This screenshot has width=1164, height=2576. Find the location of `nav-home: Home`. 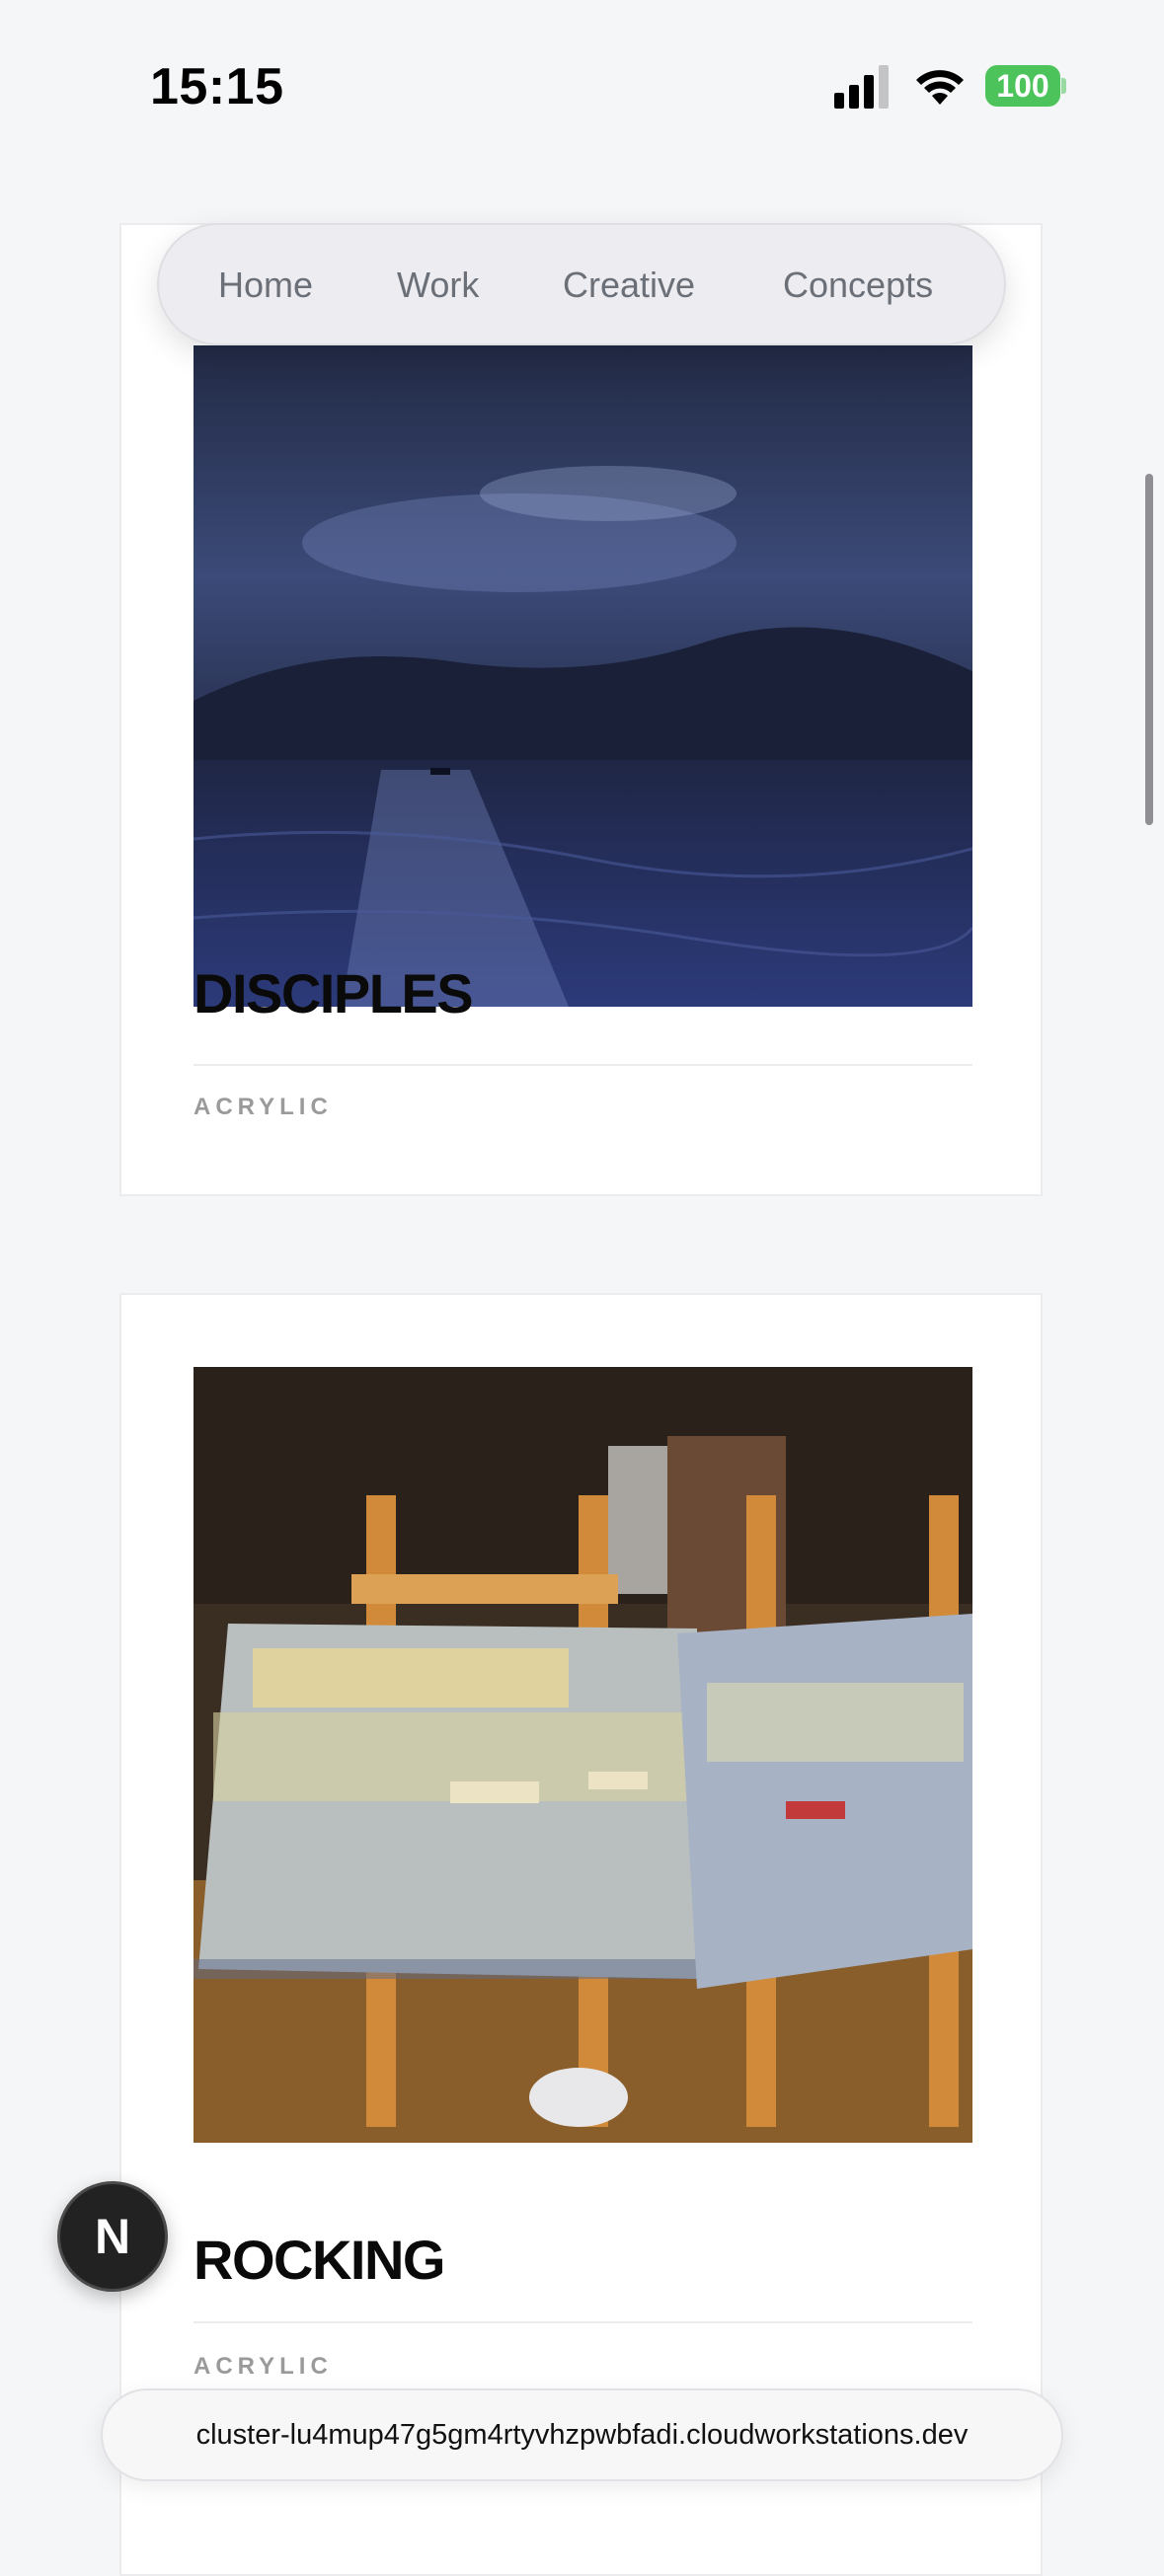

nav-home: Home is located at coordinates (266, 285).